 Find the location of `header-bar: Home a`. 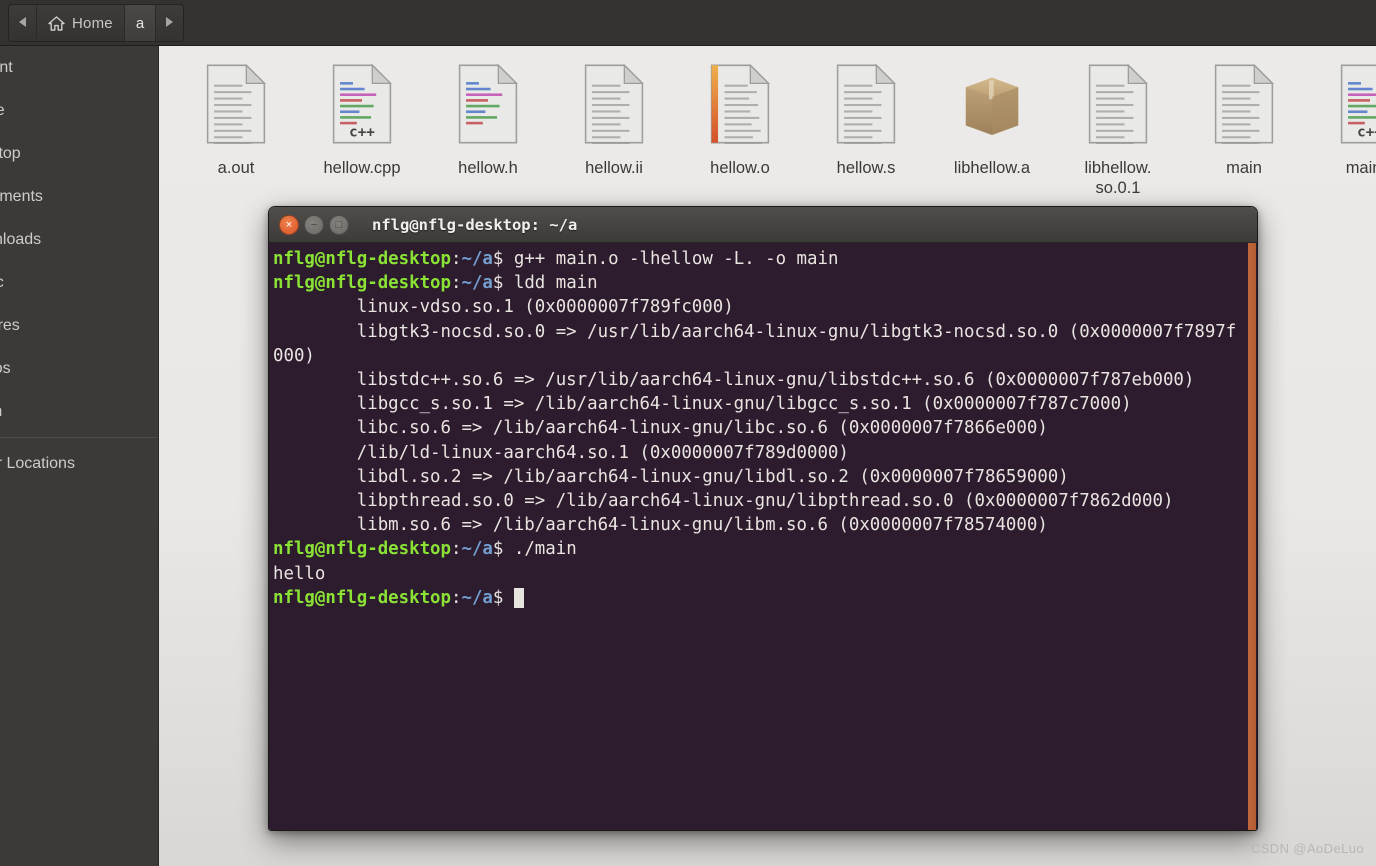

header-bar: Home a is located at coordinates (688, 23).